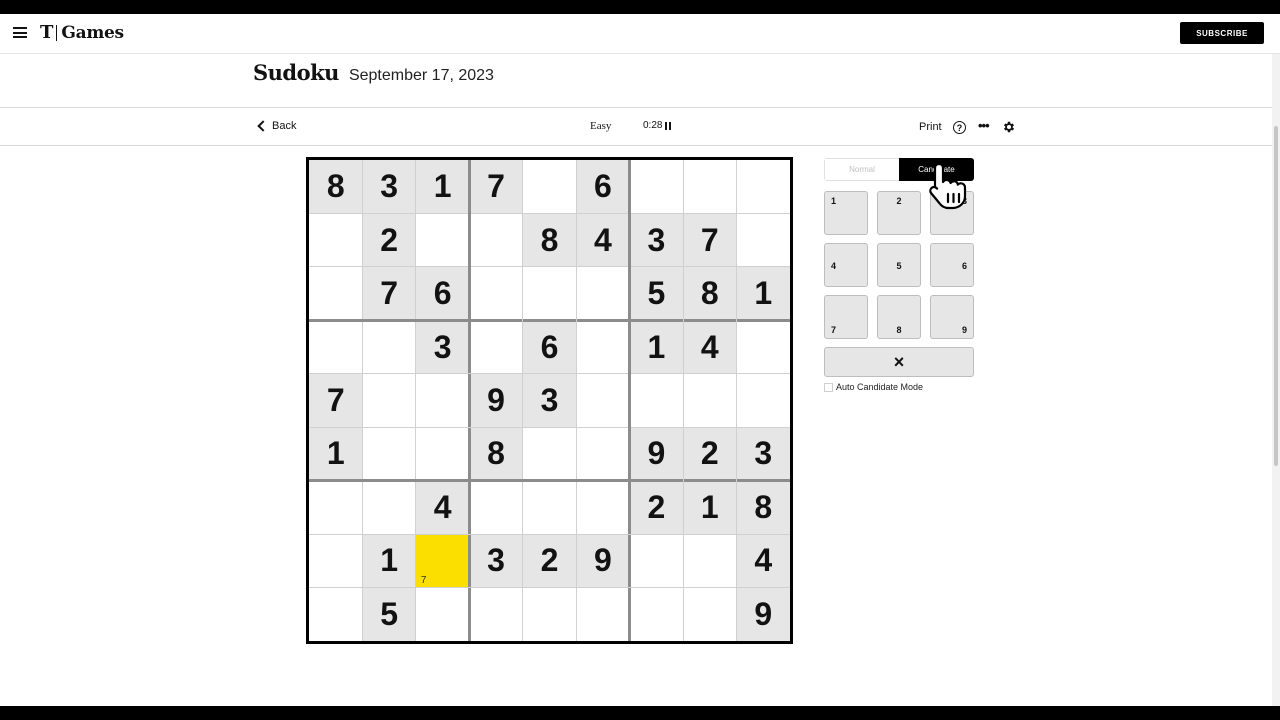 Image resolution: width=1280 pixels, height=720 pixels. Describe the element at coordinates (1222, 33) in the screenshot. I see `subscribe-button: SUBSCRIBE` at that location.